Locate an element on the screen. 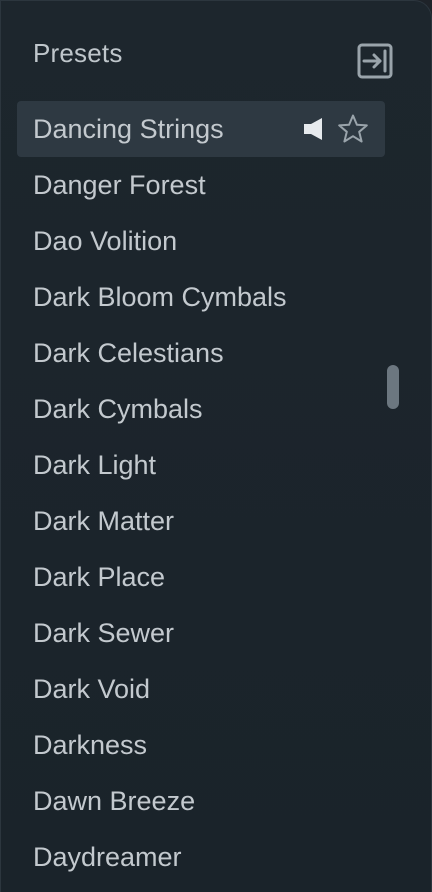 Image resolution: width=432 pixels, height=892 pixels. preset-item: Dark Bloom Cymbals is located at coordinates (201, 297).